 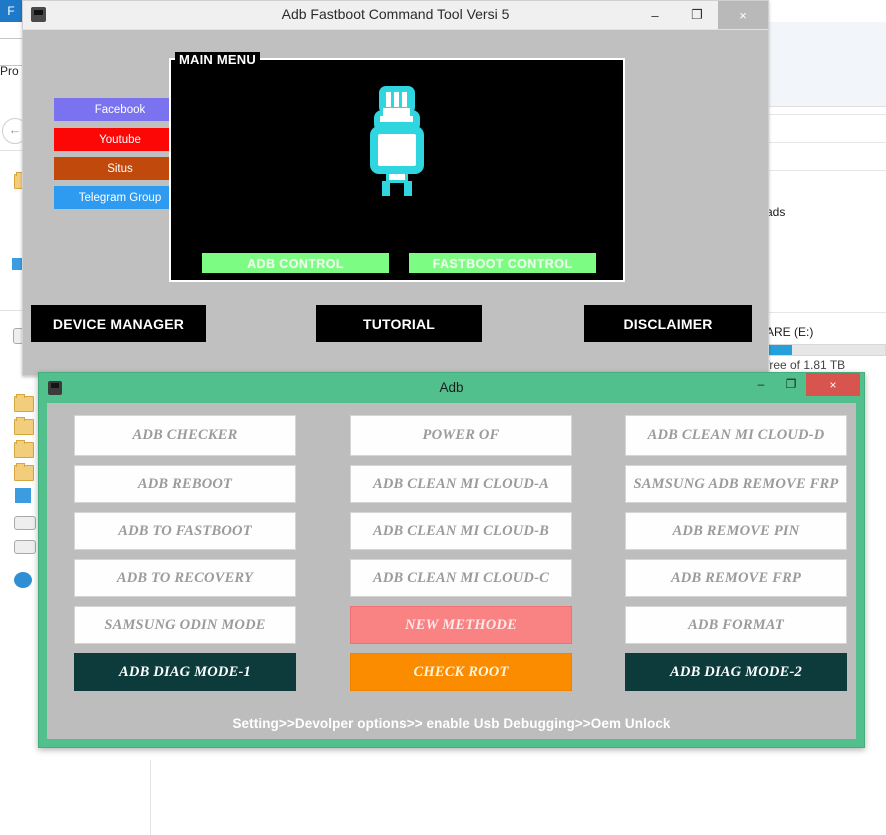 What do you see at coordinates (461, 578) in the screenshot?
I see `adb-command-button: ADB CLEAN MI CLOUD-C` at bounding box center [461, 578].